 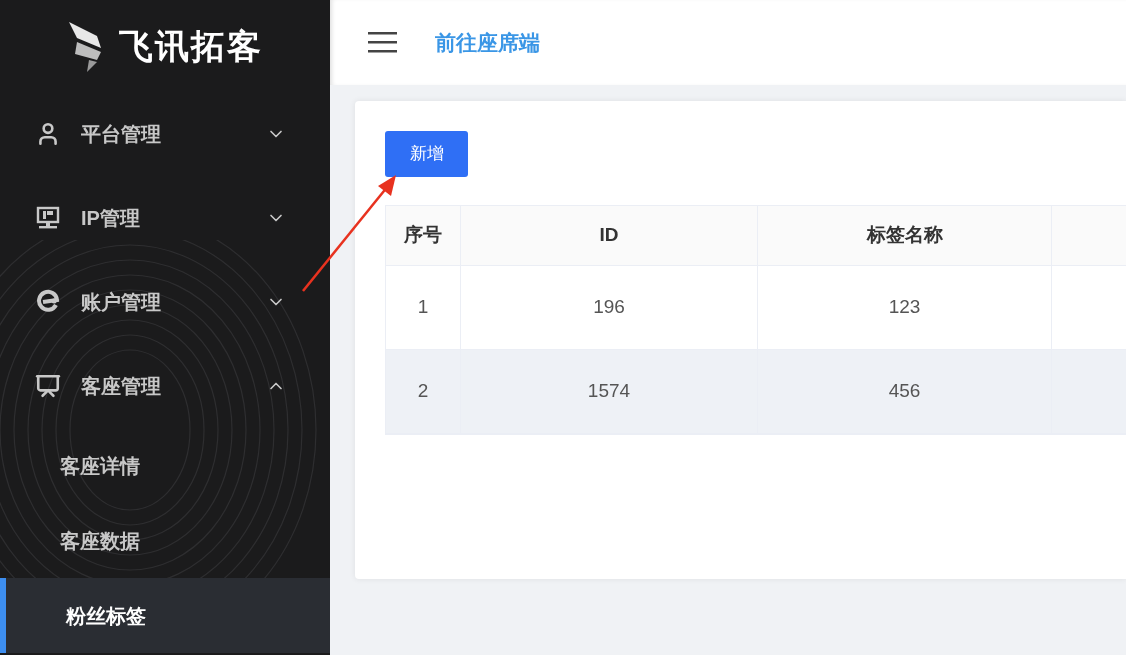 I want to click on menu-icon, so click(x=382, y=42).